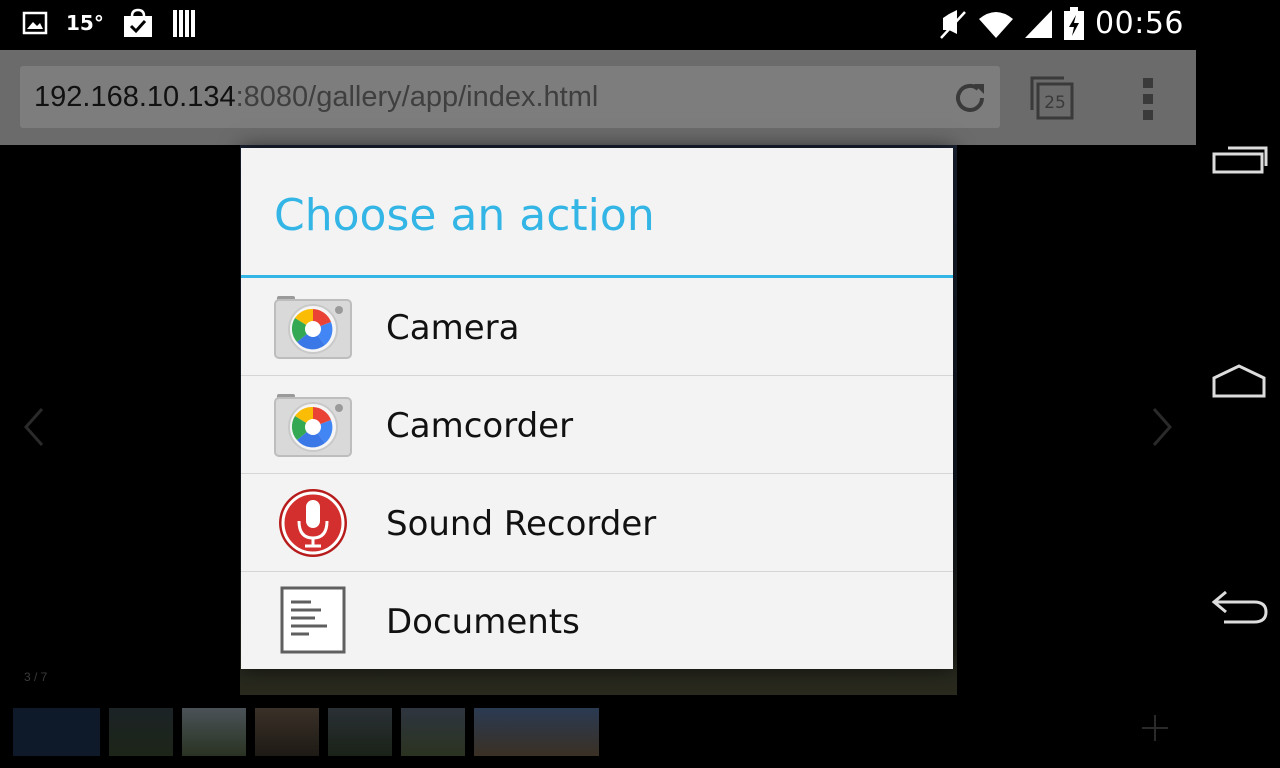  Describe the element at coordinates (313, 425) in the screenshot. I see `camcorder-app-icon` at that location.